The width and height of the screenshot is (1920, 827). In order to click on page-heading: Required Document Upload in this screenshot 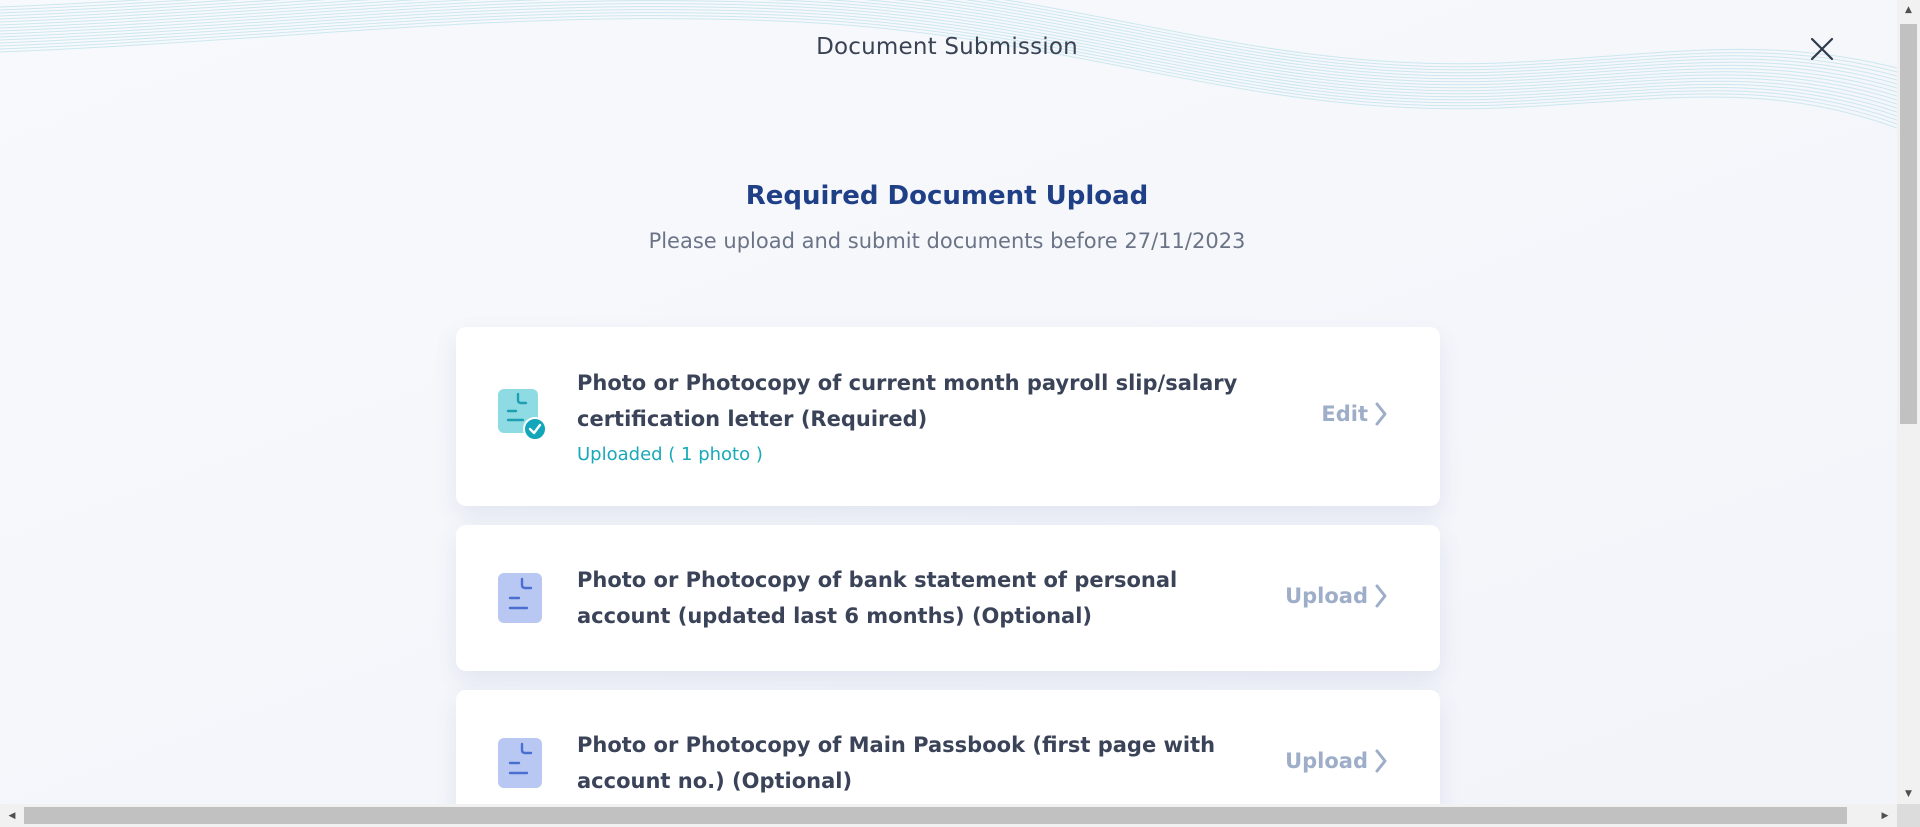, I will do `click(947, 196)`.